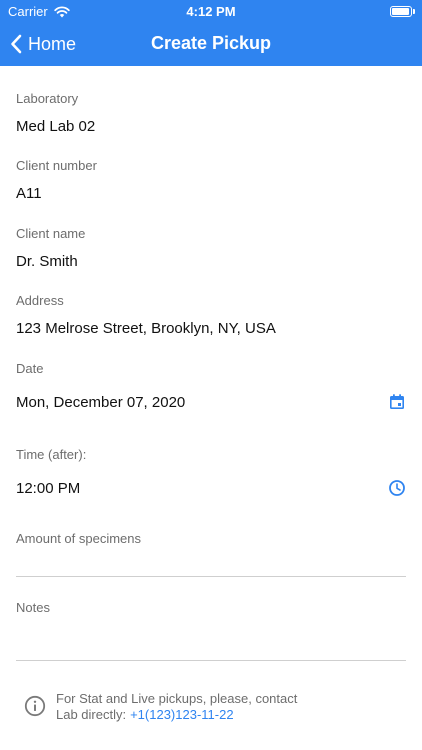  Describe the element at coordinates (414, 11) in the screenshot. I see `battery-nub` at that location.